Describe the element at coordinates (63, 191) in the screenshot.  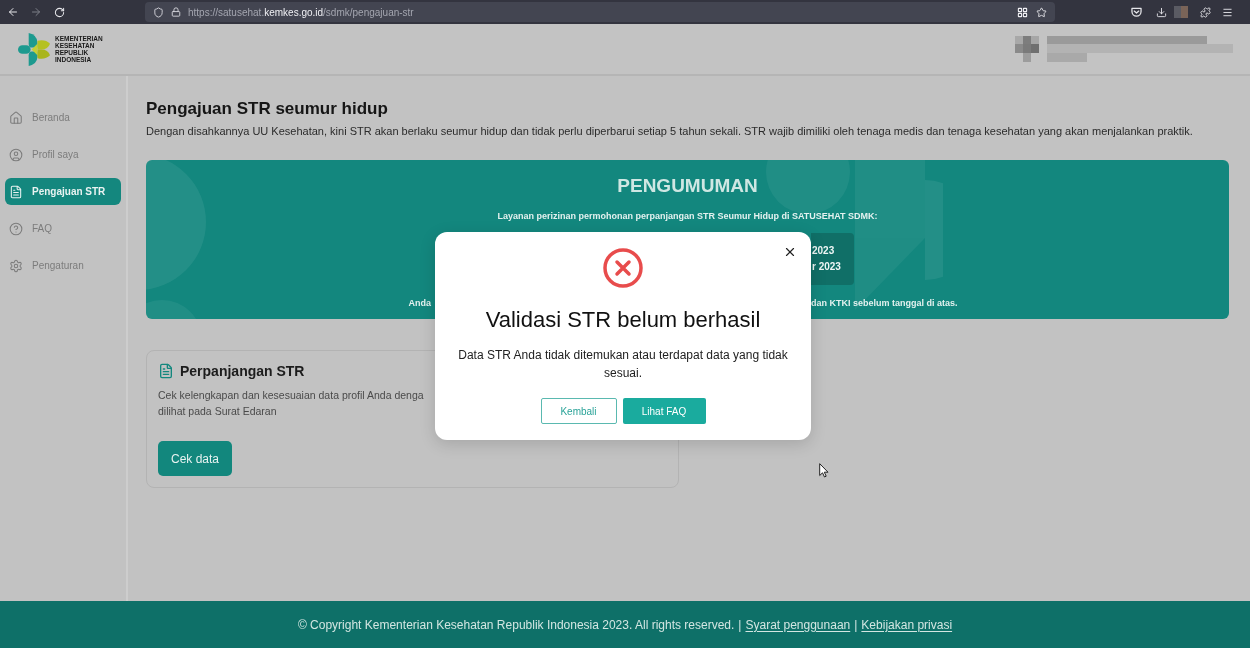
I see `sidebar-item: Pengajuan STR` at that location.